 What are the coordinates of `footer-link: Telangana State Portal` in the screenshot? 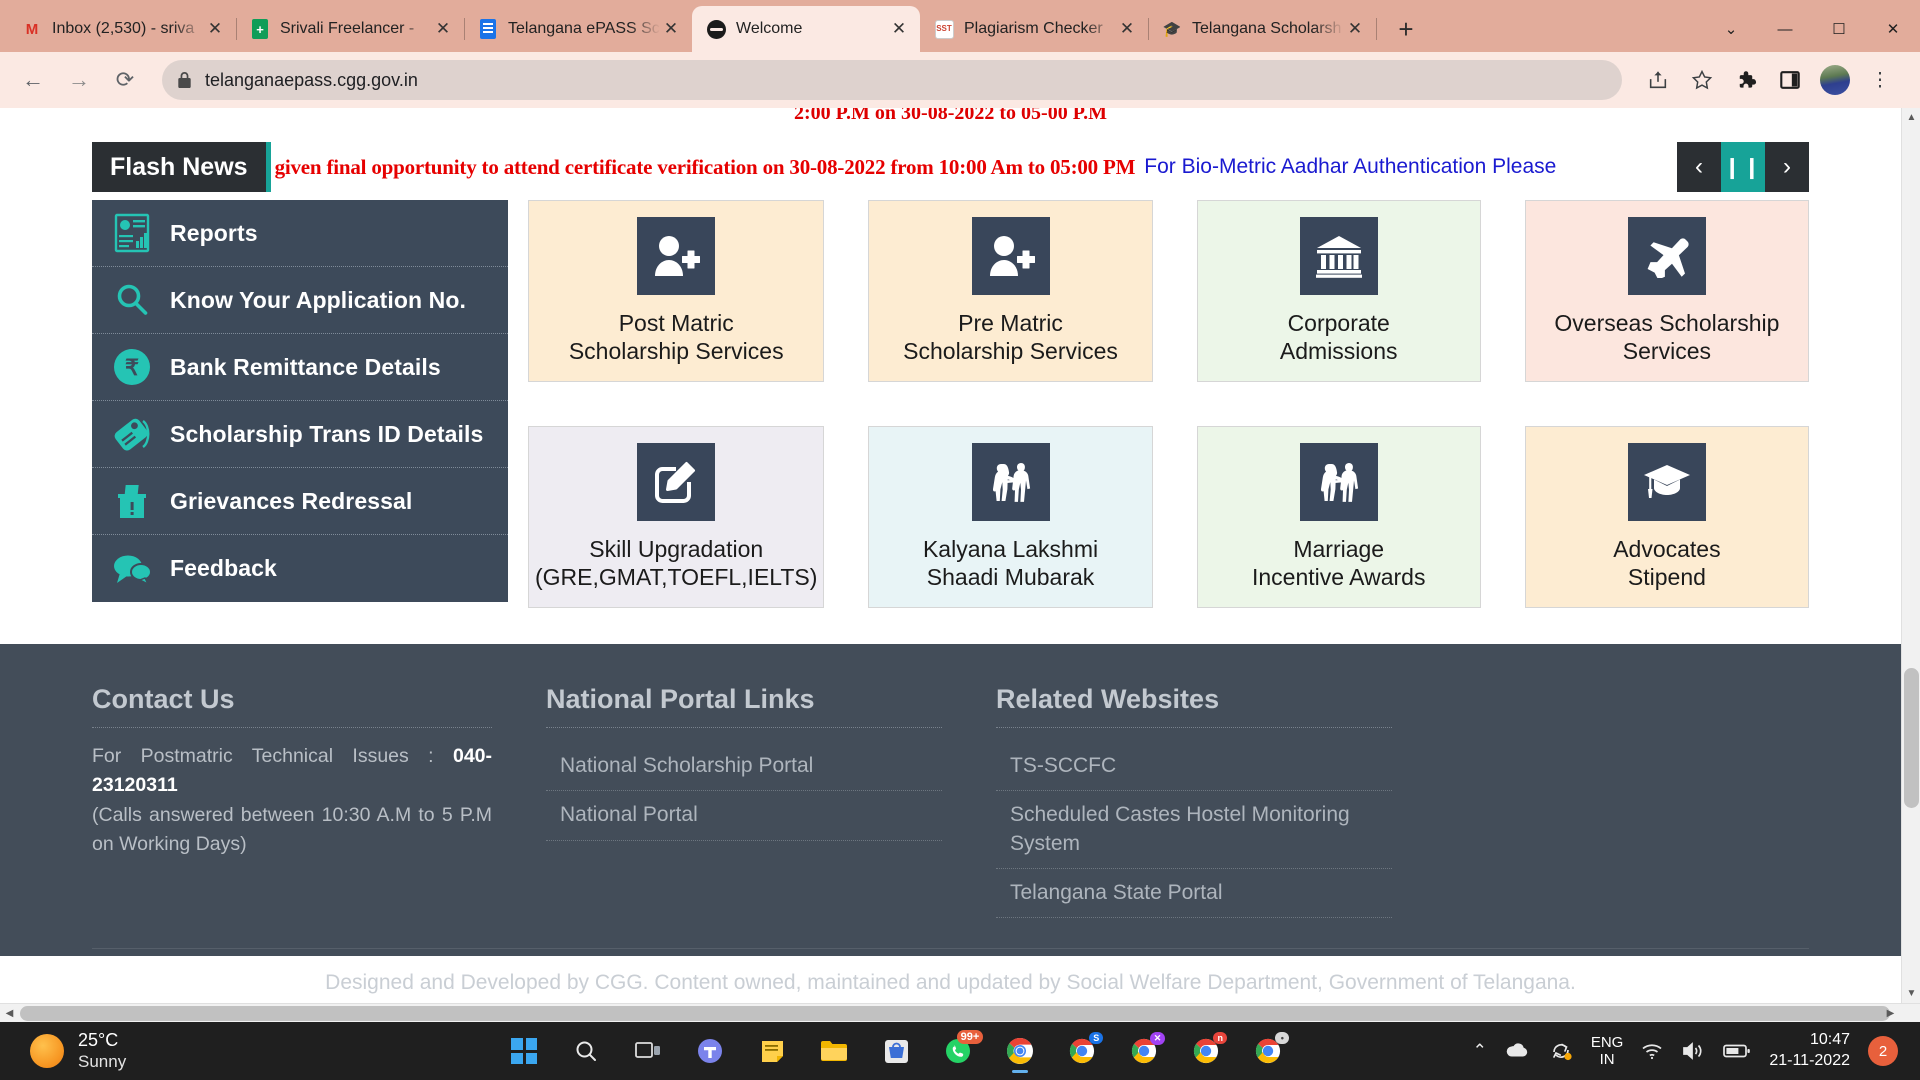 It's located at (1194, 894).